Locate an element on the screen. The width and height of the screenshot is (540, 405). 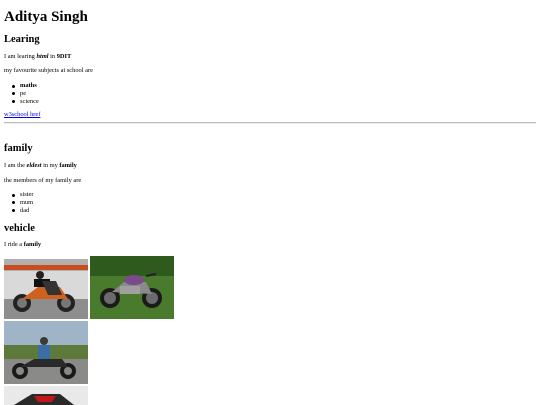
list-item: dad is located at coordinates (23, 211).